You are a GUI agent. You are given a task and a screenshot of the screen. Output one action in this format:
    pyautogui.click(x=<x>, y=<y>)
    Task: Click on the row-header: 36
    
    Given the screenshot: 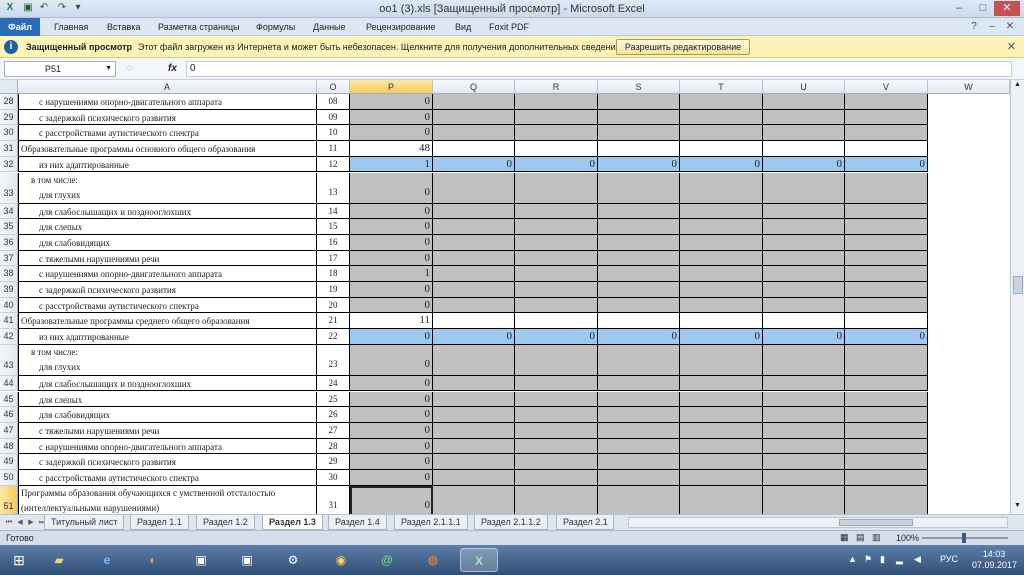 What is the action you would take?
    pyautogui.click(x=9, y=242)
    